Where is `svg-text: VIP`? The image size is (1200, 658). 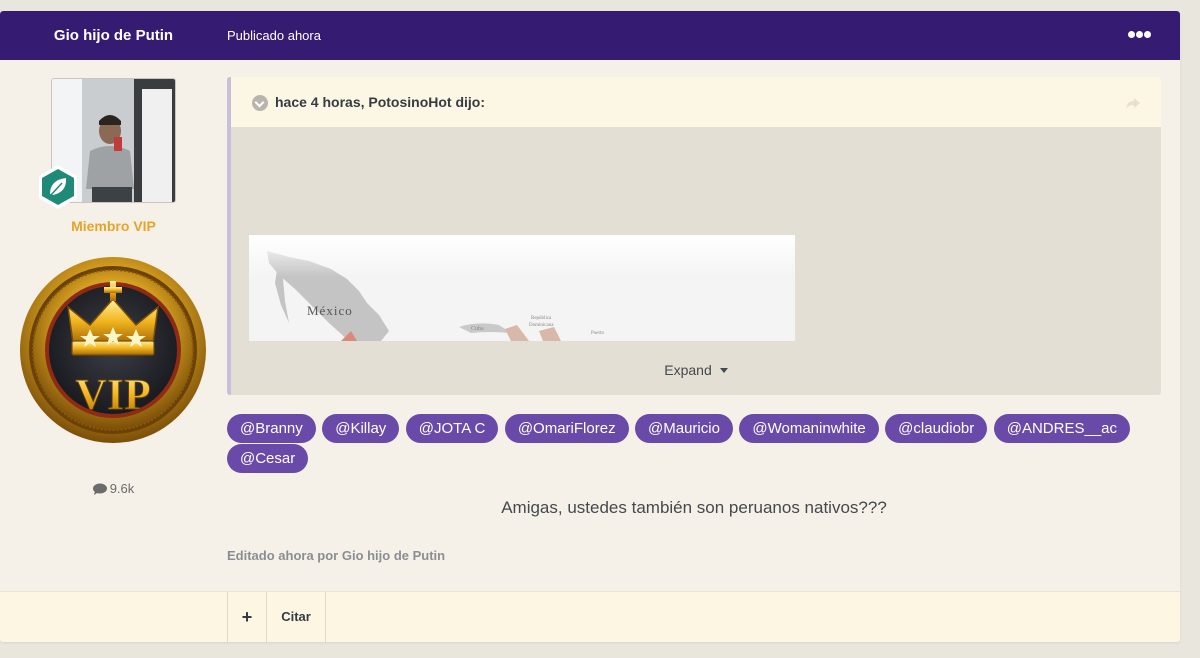
svg-text: VIP is located at coordinates (113, 394).